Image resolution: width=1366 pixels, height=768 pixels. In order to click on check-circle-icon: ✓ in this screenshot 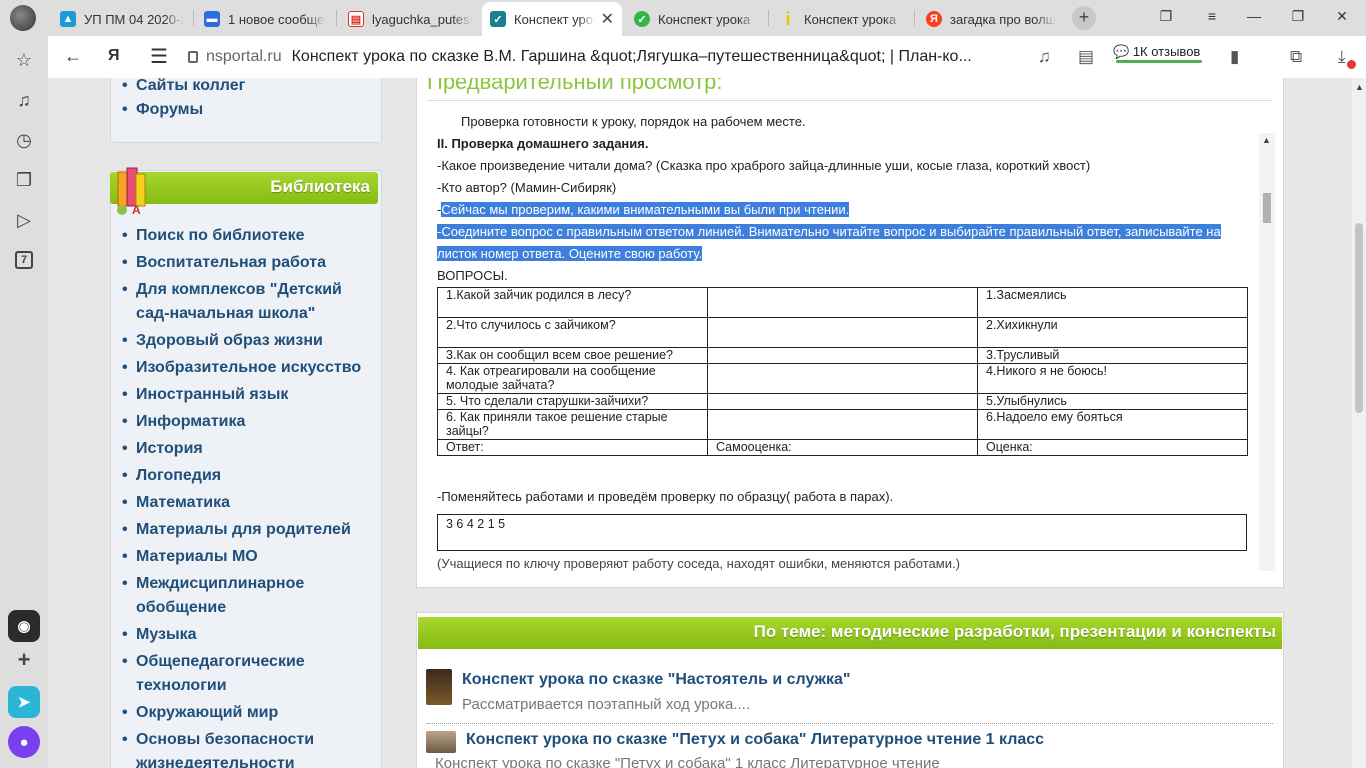, I will do `click(642, 19)`.